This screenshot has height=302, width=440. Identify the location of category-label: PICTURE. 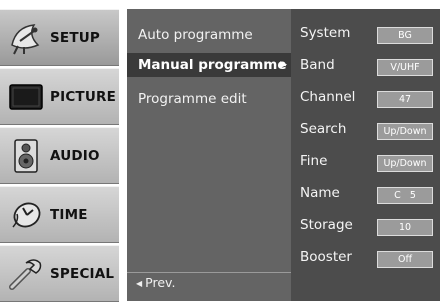
(83, 96).